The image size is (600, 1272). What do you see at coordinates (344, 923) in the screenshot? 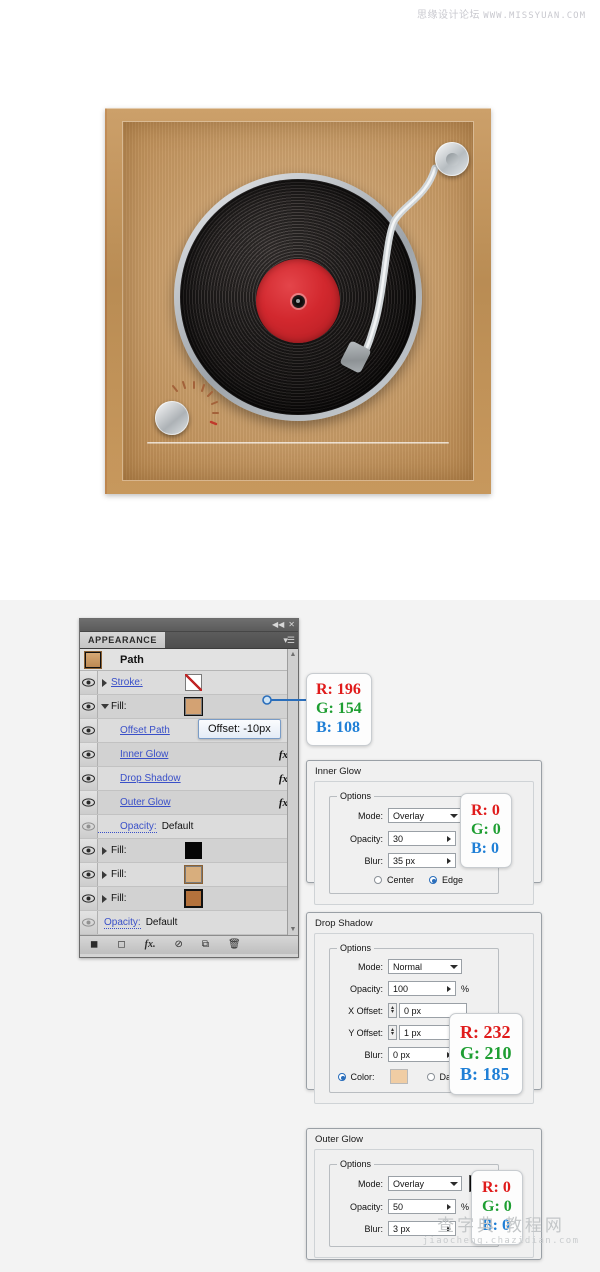
I see `drop-shadow-title: Drop Shadow` at bounding box center [344, 923].